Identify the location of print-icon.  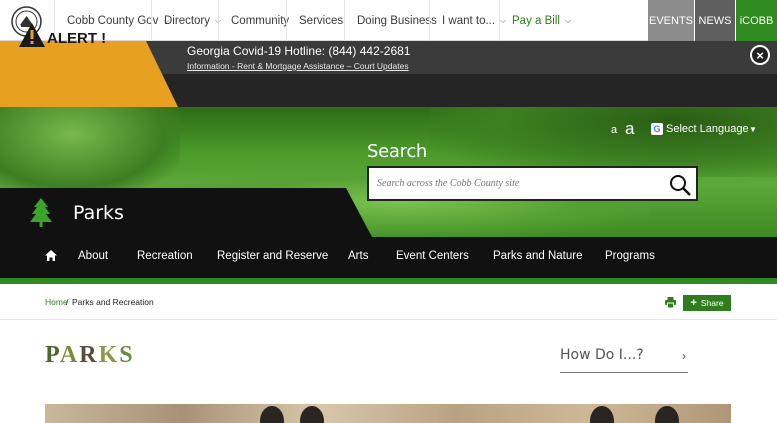
(670, 302).